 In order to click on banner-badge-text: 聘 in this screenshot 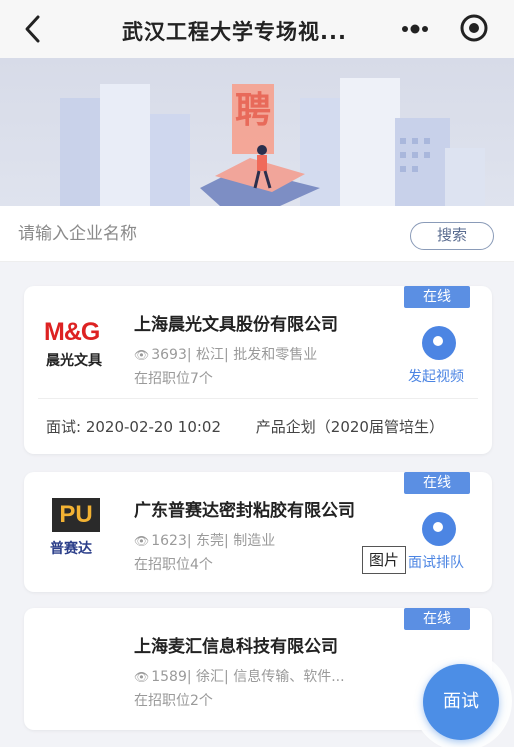, I will do `click(253, 110)`.